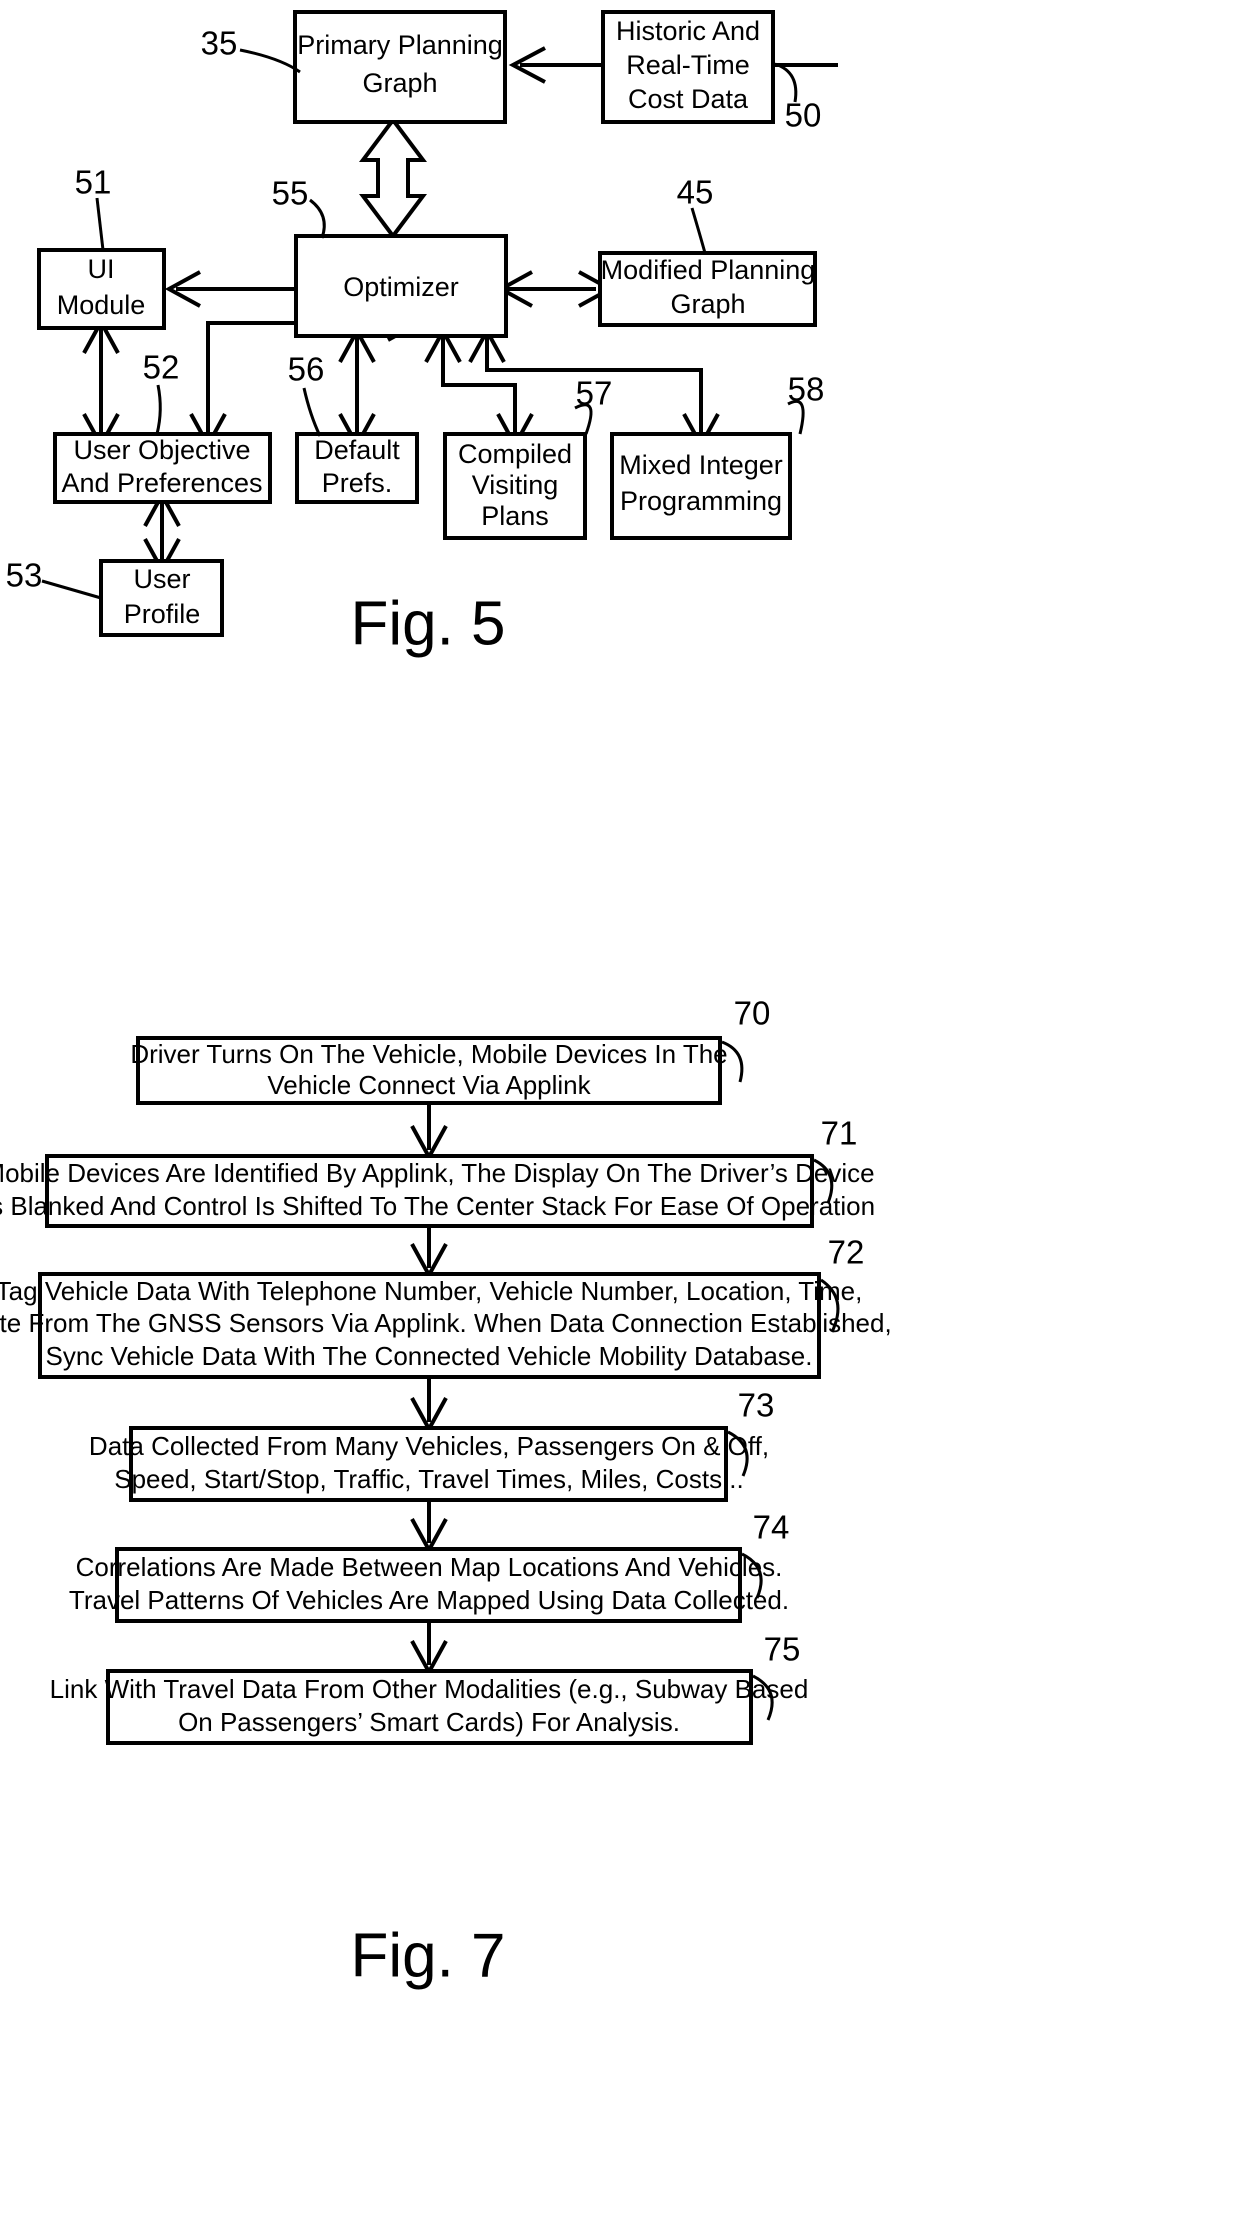 Image resolution: width=1240 pixels, height=2234 pixels. Describe the element at coordinates (306, 369) in the screenshot. I see `ref-number-56: 56` at that location.